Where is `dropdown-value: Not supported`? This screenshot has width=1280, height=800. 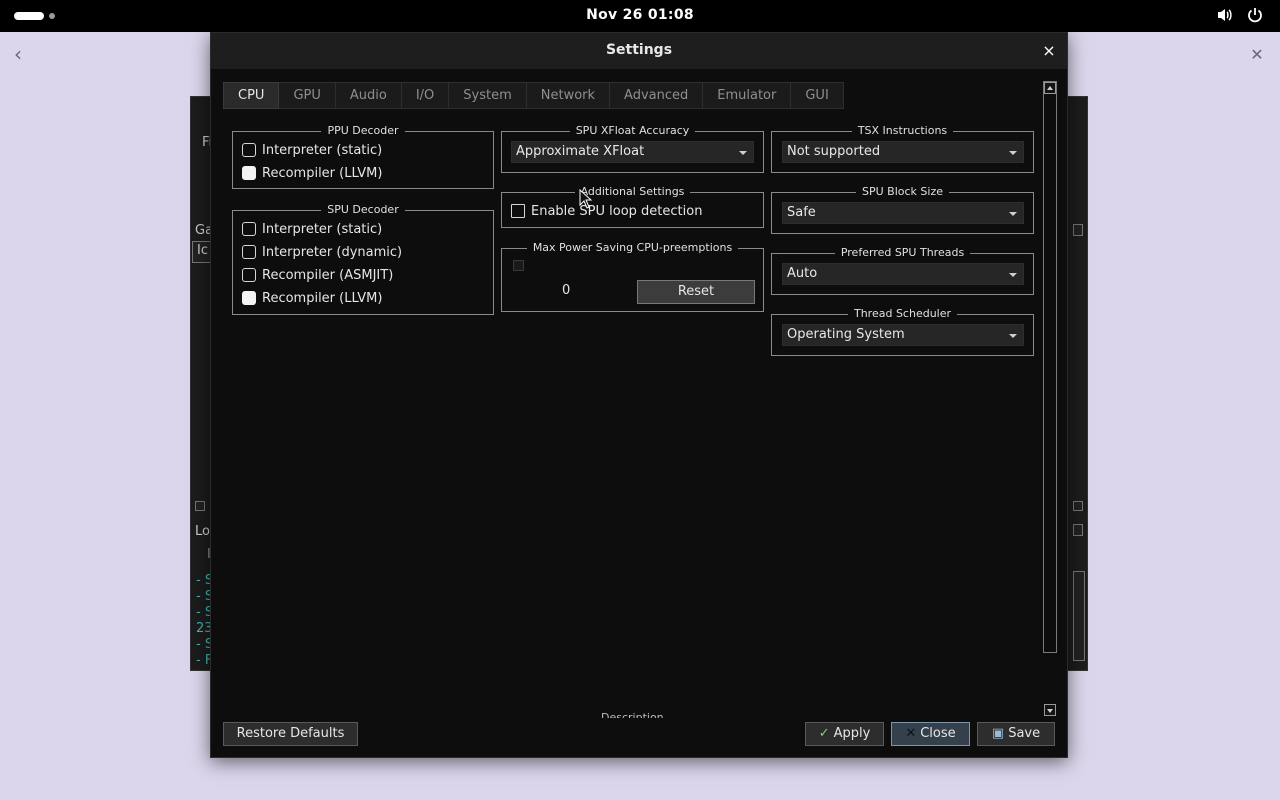 dropdown-value: Not supported is located at coordinates (834, 151).